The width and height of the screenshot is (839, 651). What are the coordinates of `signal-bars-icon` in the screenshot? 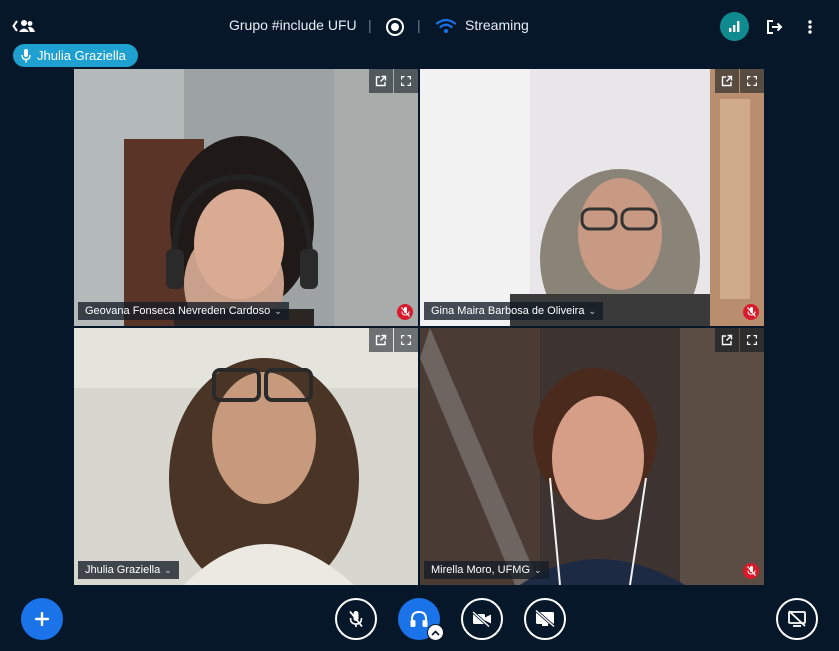 It's located at (733, 26).